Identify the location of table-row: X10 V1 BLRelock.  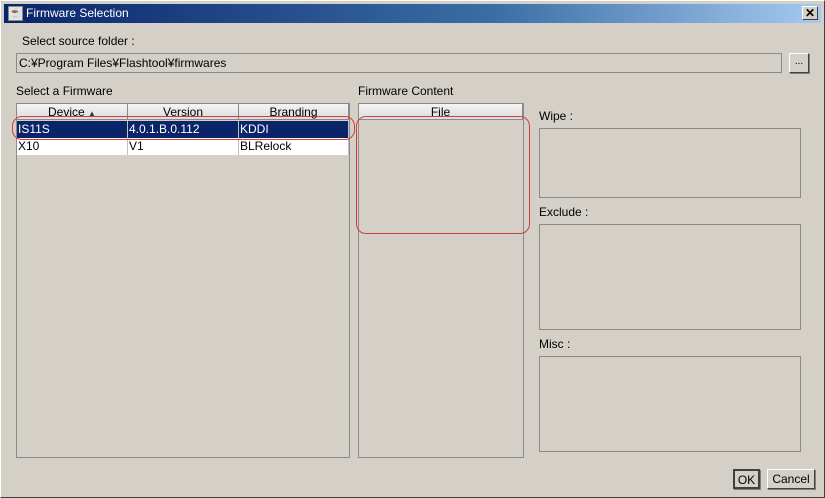
(183, 146).